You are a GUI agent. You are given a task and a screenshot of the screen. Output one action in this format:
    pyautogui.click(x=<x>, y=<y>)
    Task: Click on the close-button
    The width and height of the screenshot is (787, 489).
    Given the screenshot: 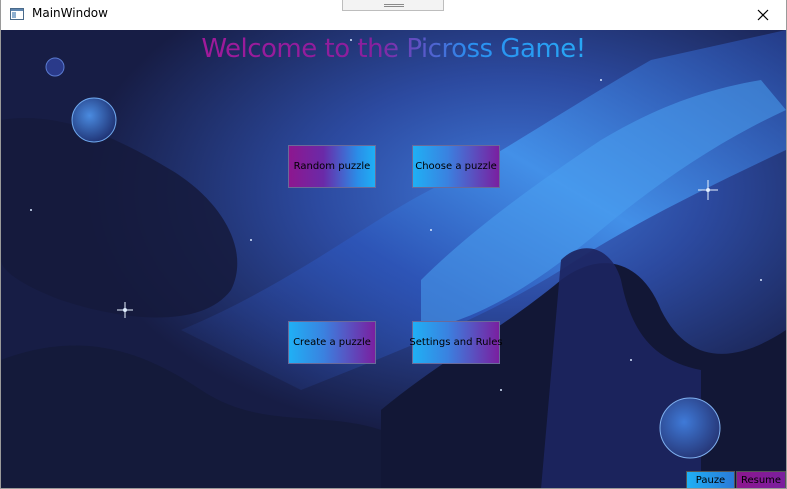 What is the action you would take?
    pyautogui.click(x=763, y=15)
    